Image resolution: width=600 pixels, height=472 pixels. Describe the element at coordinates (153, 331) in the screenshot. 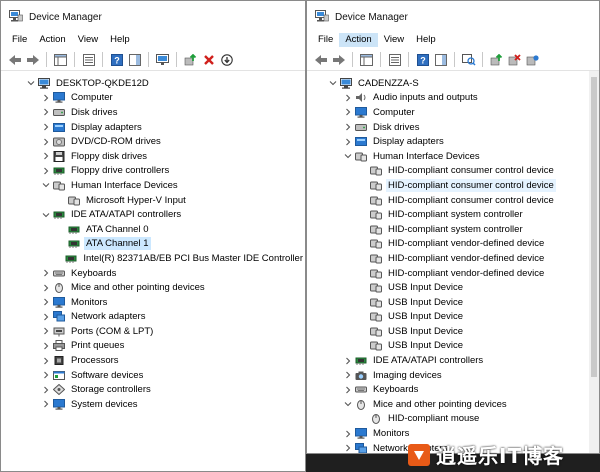

I see `tree-category: Ports (COM & LPT)` at that location.